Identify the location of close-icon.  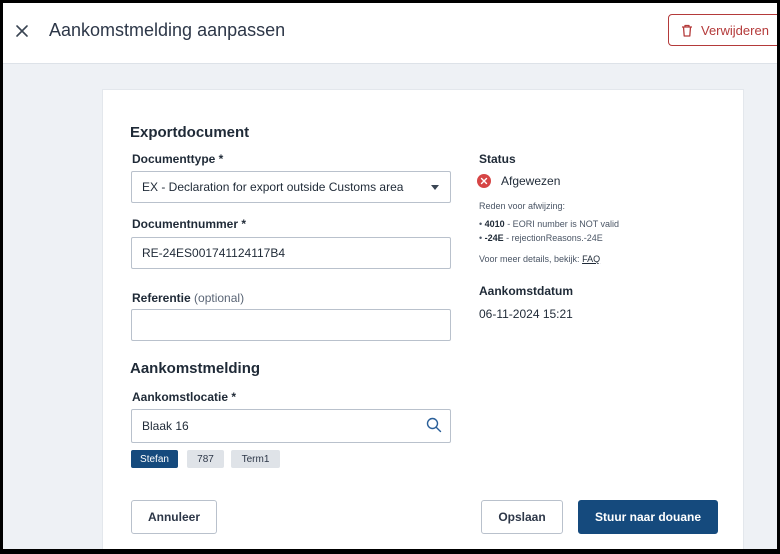
(22, 31).